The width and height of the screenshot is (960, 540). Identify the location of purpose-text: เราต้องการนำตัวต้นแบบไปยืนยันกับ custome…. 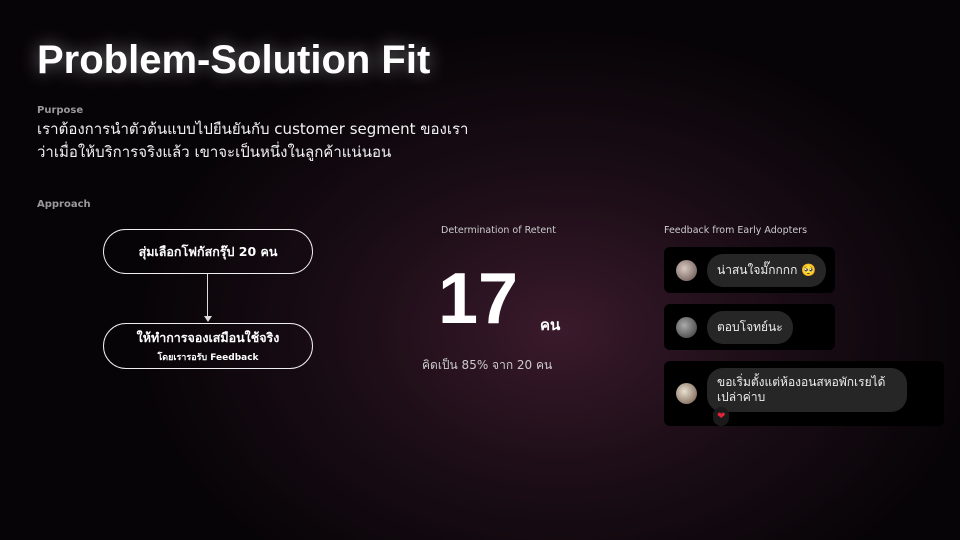
(252, 141).